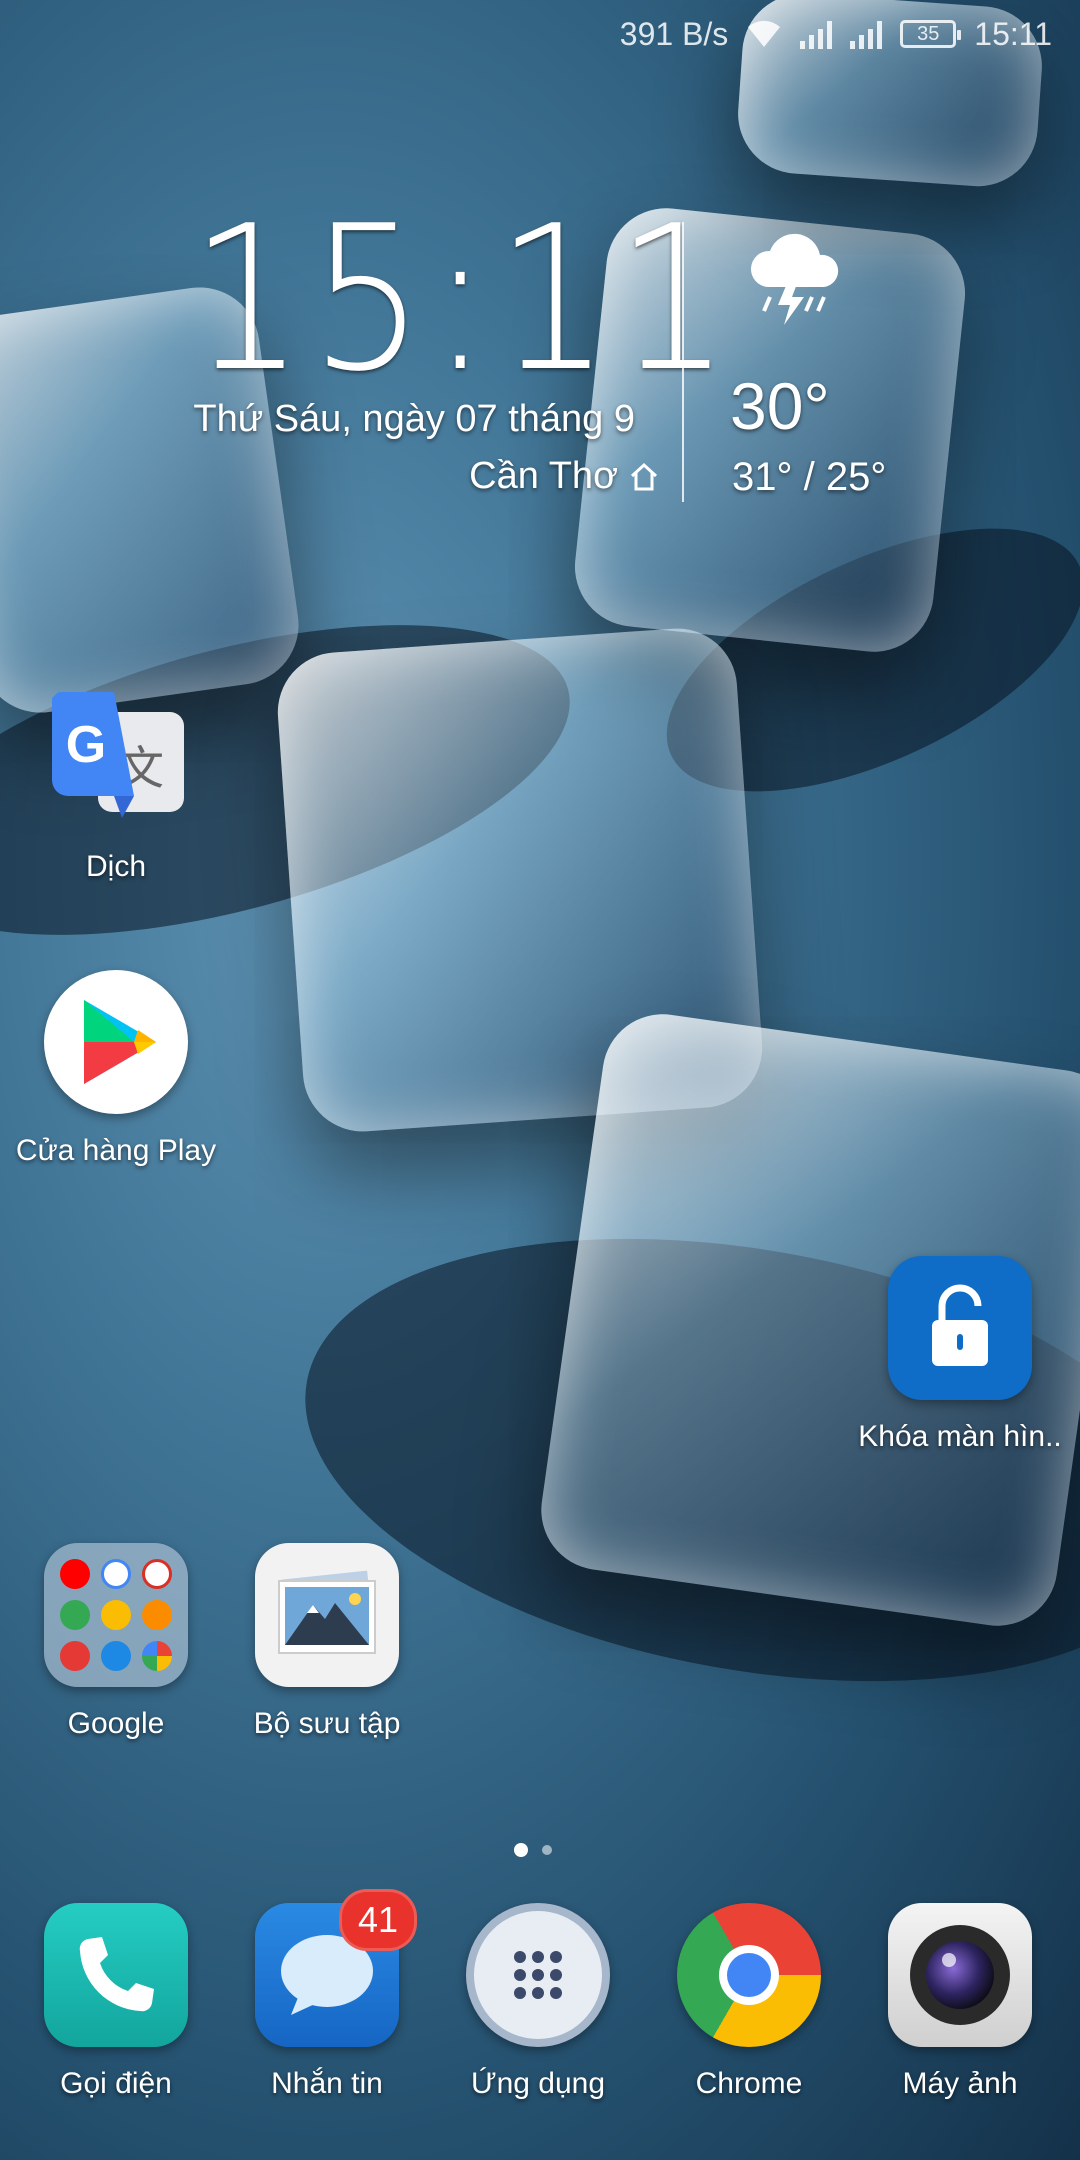  Describe the element at coordinates (538, 1975) in the screenshot. I see `apps-grid-icon` at that location.